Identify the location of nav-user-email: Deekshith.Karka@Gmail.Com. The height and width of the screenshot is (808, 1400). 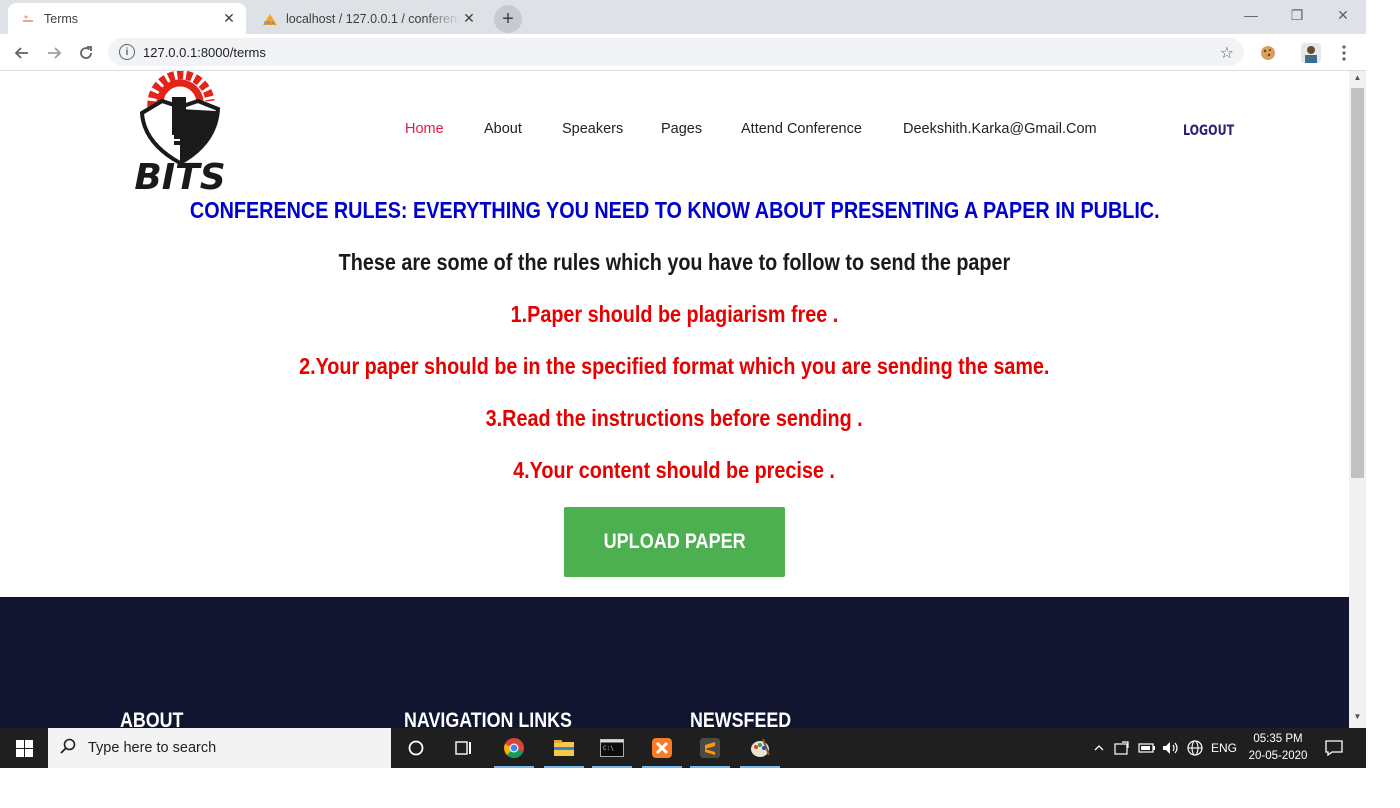
(1000, 129).